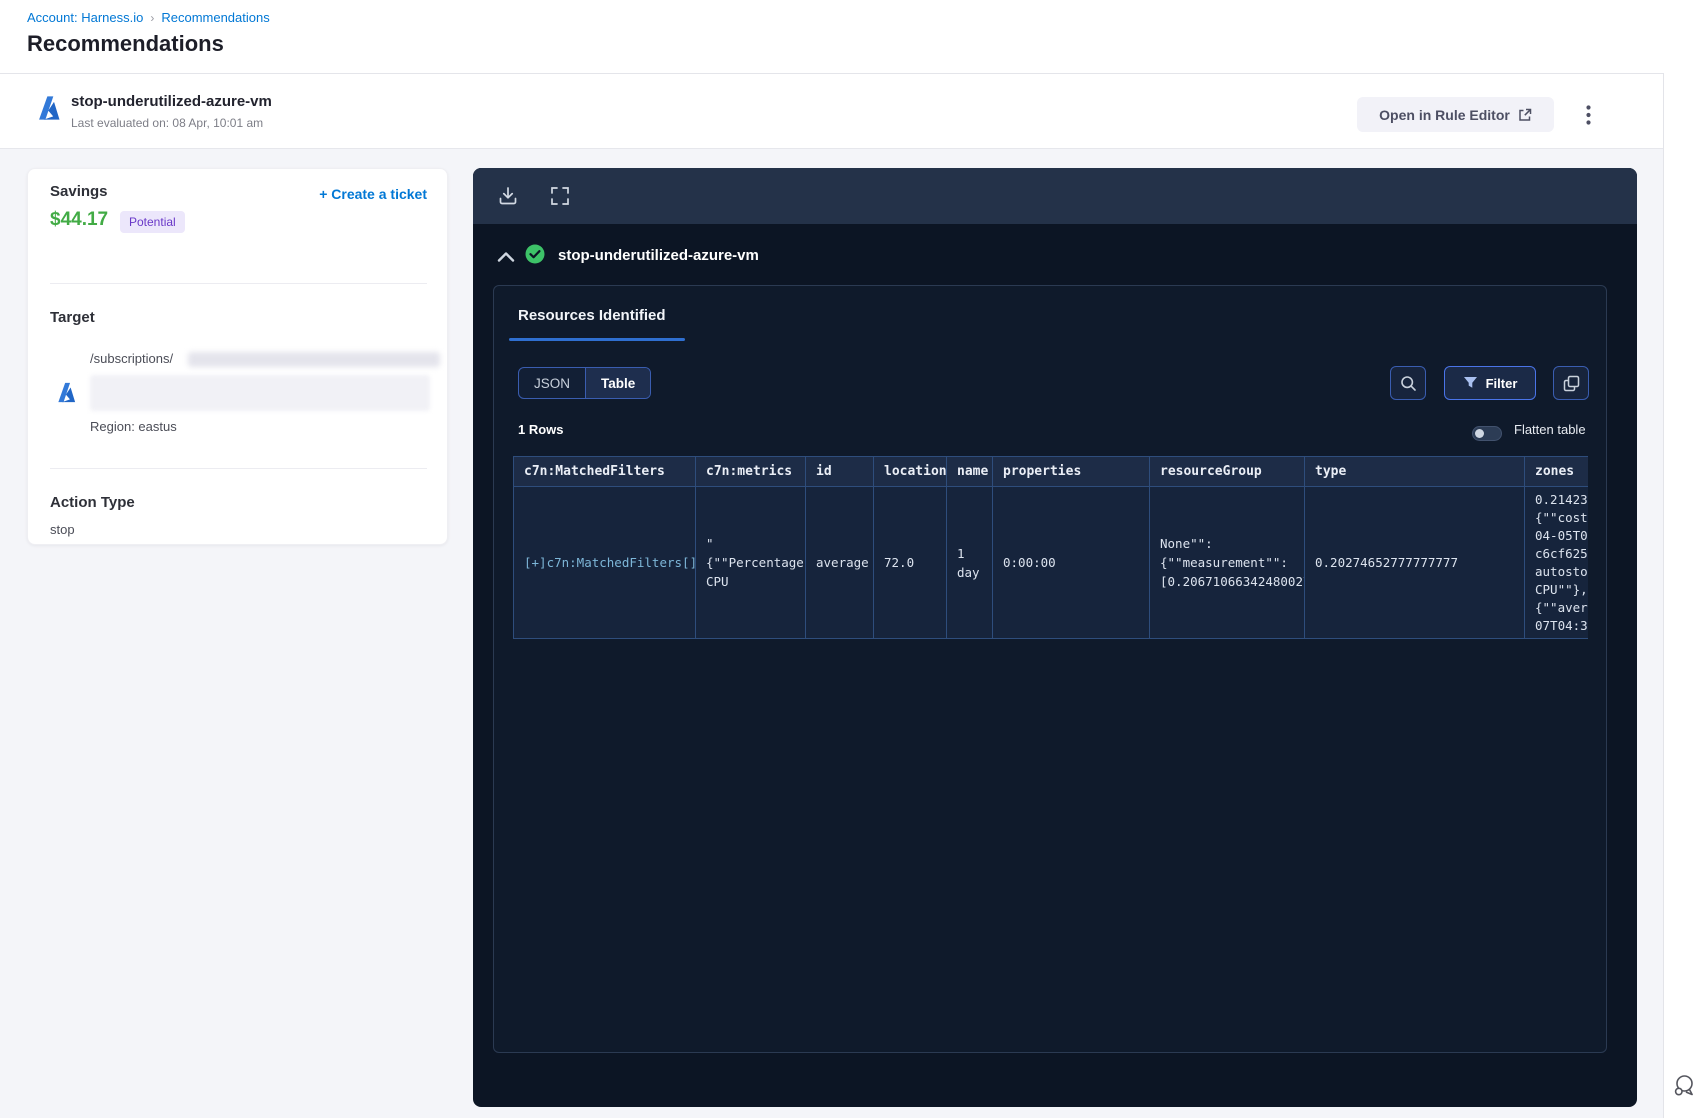 The width and height of the screenshot is (1706, 1118). I want to click on cell-text: {""cost, so click(1561, 517).